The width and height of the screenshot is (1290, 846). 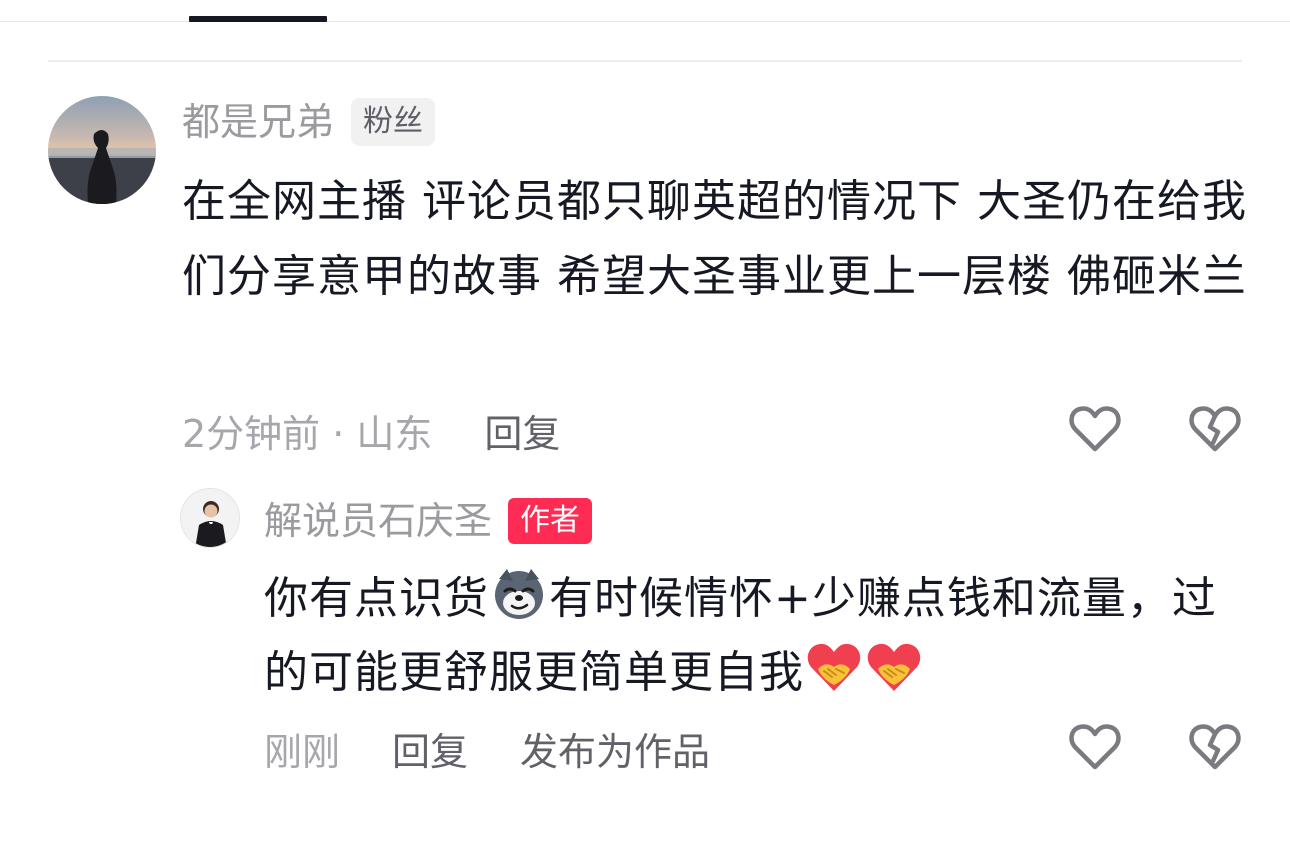 I want to click on reply-header: 解说员石庆圣 作者, so click(x=428, y=521).